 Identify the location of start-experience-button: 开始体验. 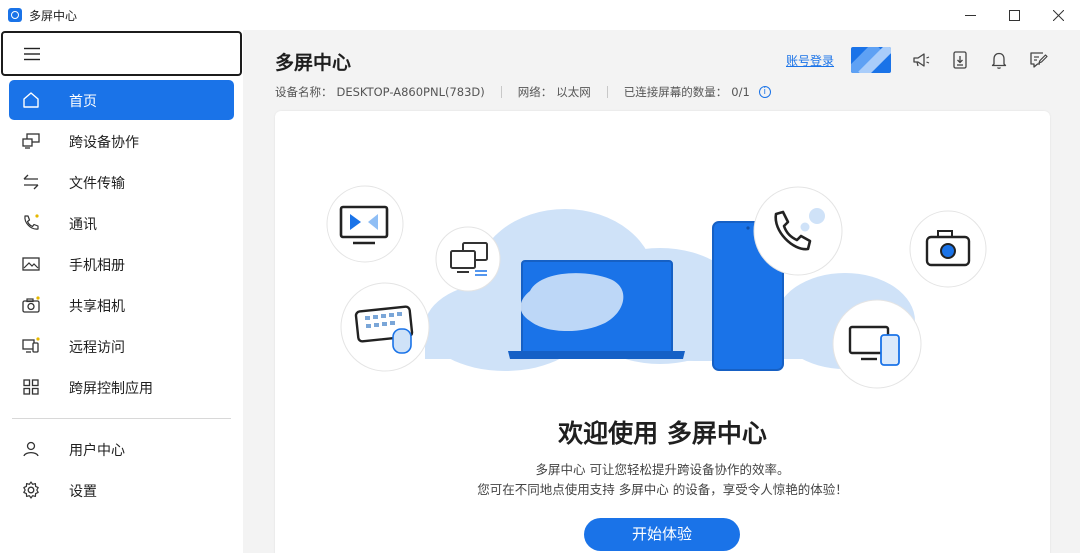
(662, 534).